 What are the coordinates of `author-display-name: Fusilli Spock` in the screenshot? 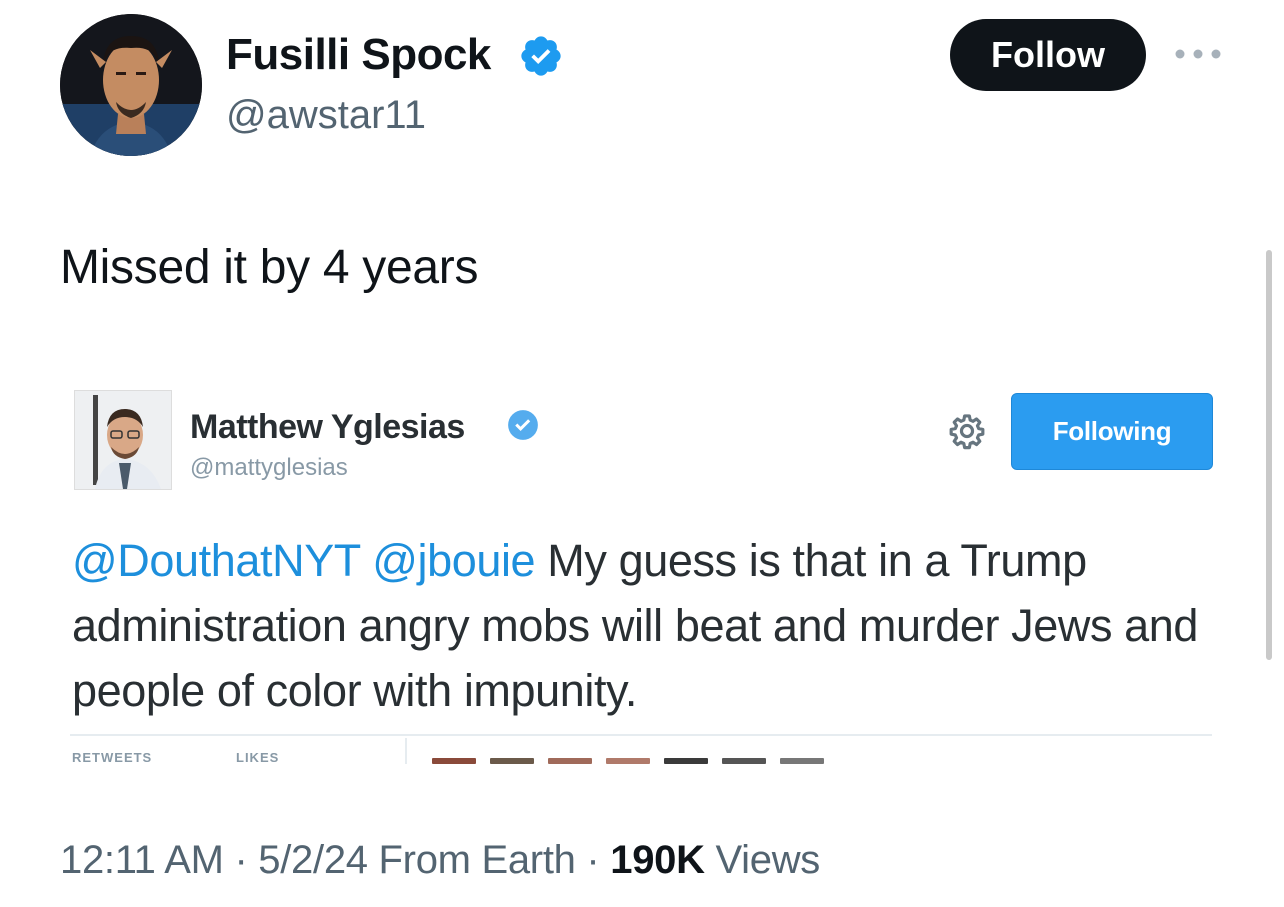 It's located at (358, 55).